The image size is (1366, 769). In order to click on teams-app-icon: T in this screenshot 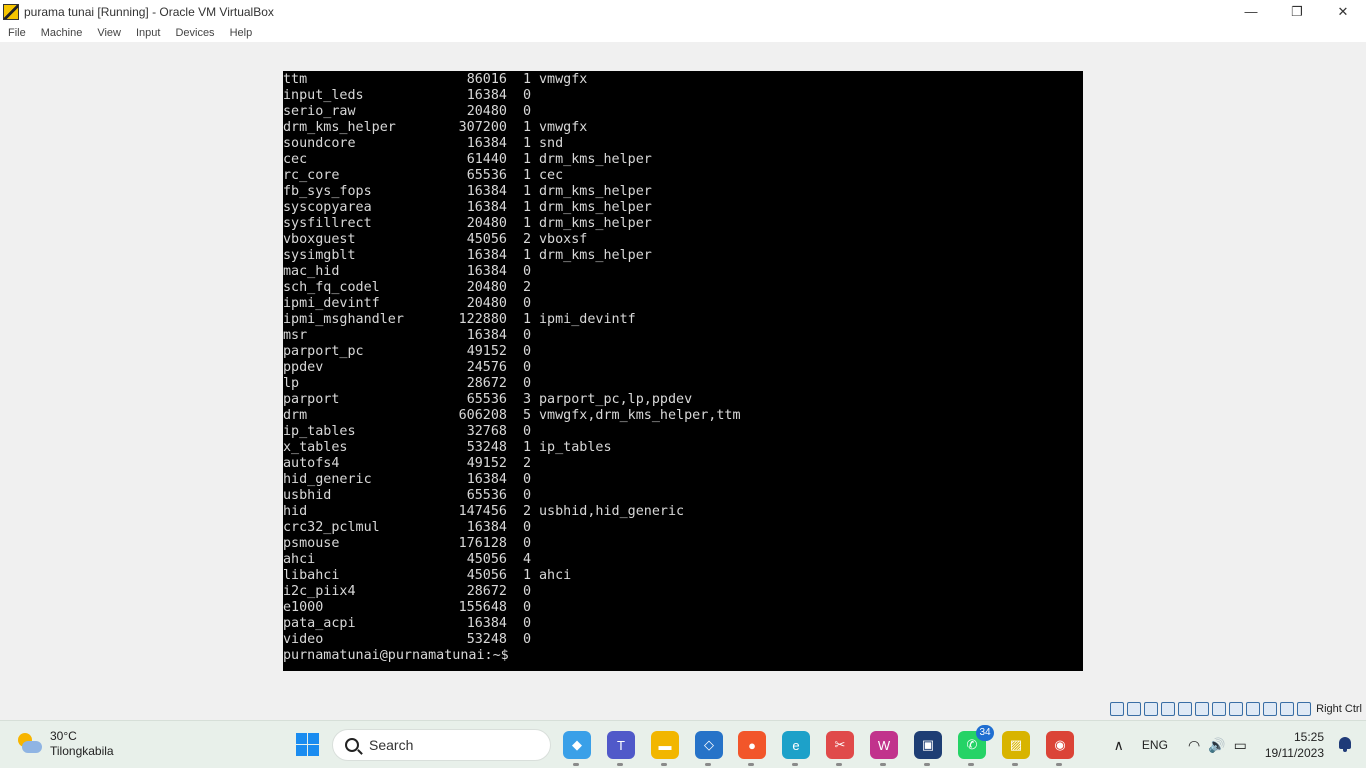, I will do `click(621, 748)`.